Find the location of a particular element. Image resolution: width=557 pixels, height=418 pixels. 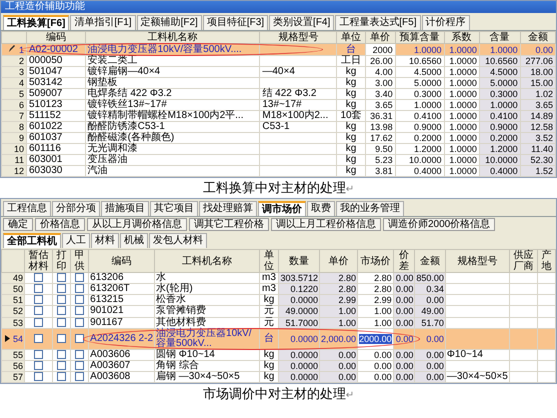

table-cell: 酚醛防锈漆C53-1 is located at coordinates (172, 127).